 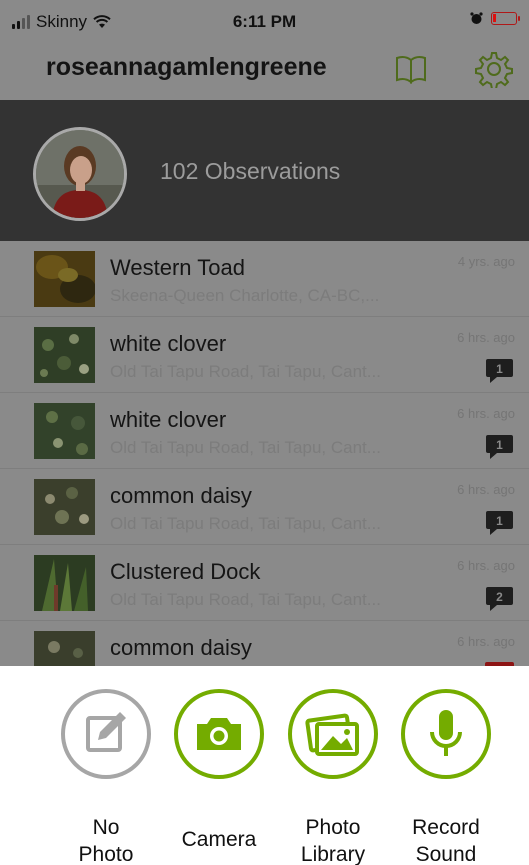 I want to click on observation-time: 4 yrs. ago, so click(x=486, y=261).